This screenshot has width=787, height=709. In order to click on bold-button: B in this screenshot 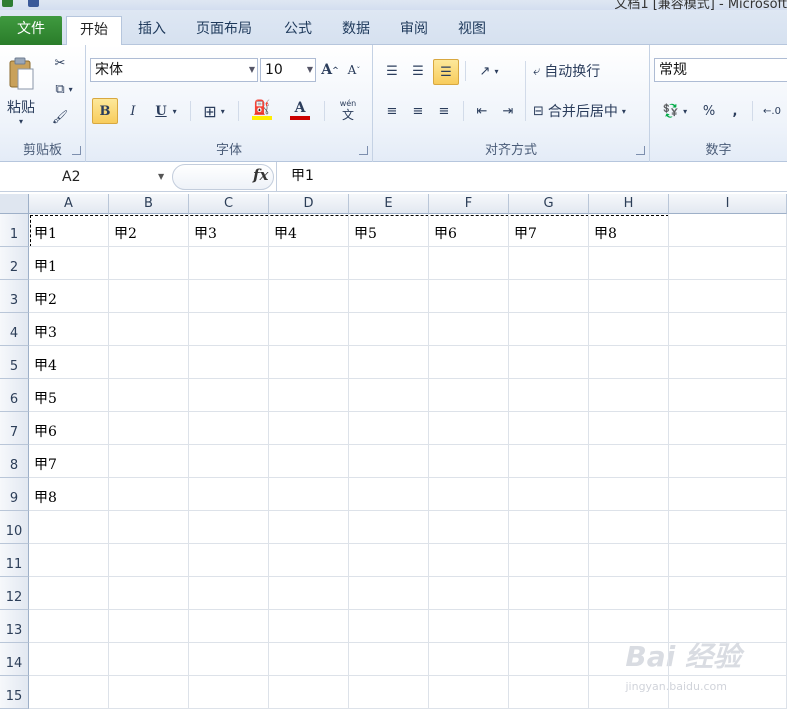, I will do `click(105, 111)`.